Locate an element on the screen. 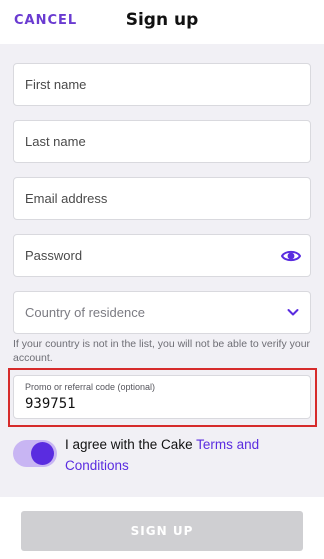 Image resolution: width=324 pixels, height=559 pixels. top-bar: CANCEL Sign up is located at coordinates (162, 22).